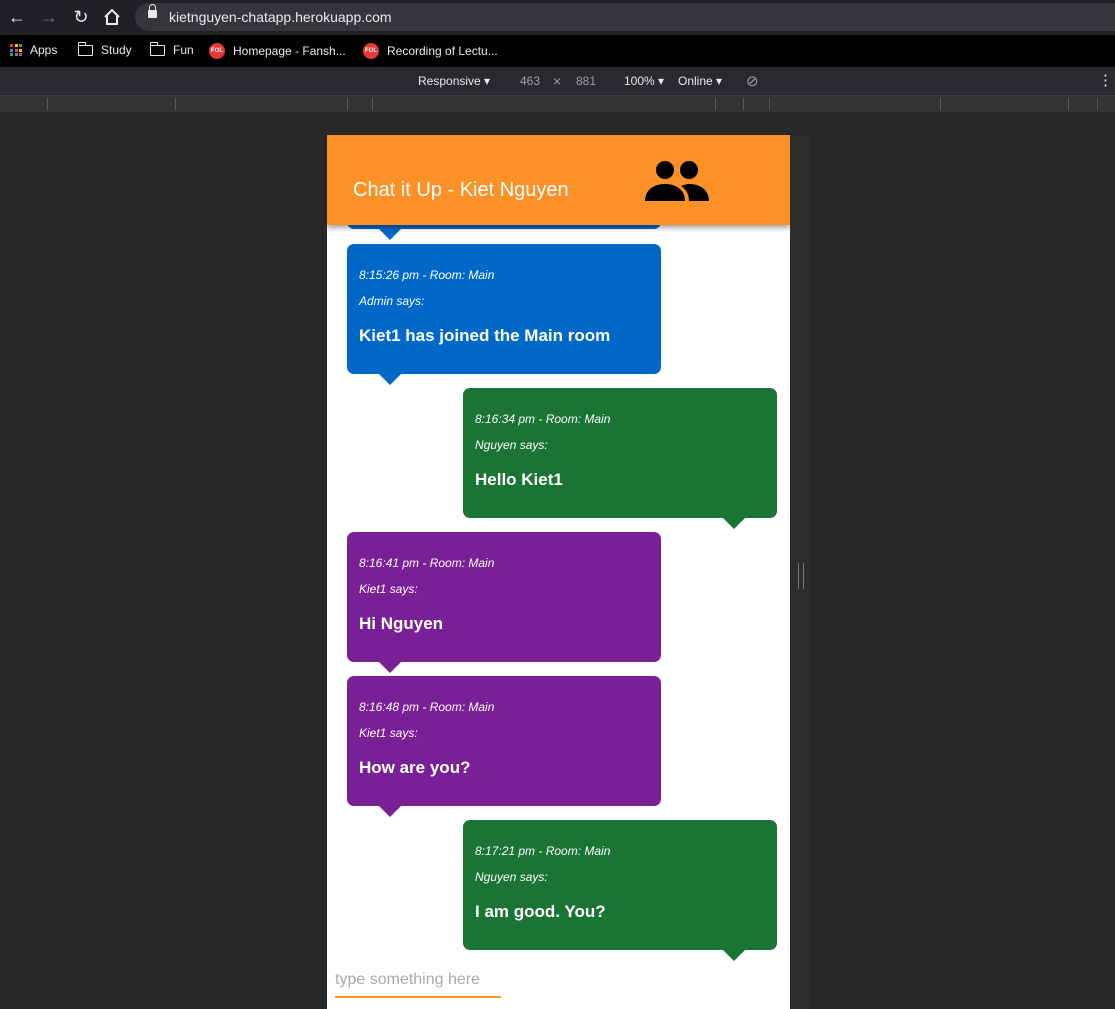 The height and width of the screenshot is (1009, 1115). Describe the element at coordinates (116, 50) in the screenshot. I see `bookmark-label: Study` at that location.